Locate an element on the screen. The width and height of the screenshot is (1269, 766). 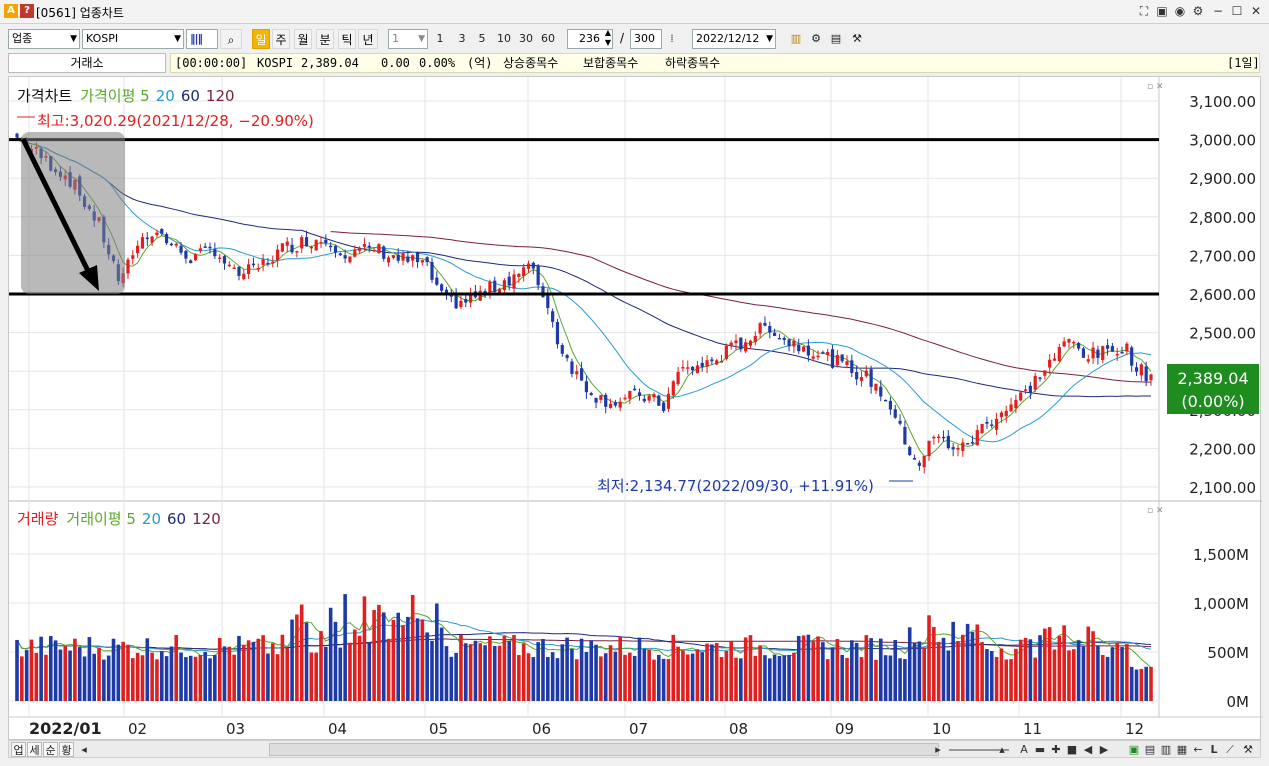
camera-icon: ◉ is located at coordinates (1180, 11).